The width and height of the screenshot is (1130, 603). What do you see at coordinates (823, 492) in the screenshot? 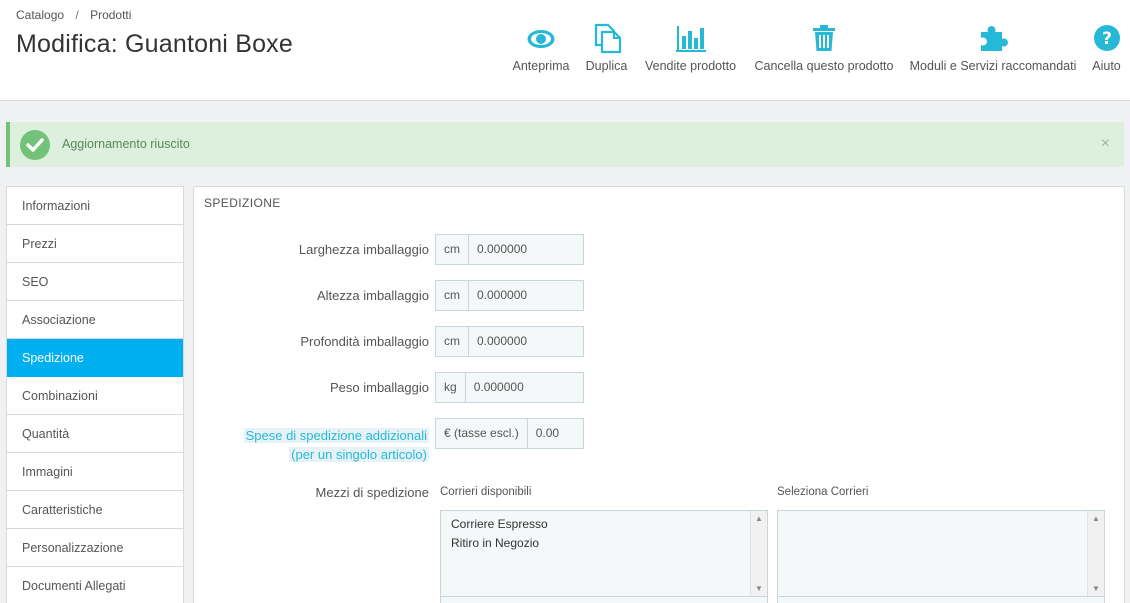
I see `selected-carriers-title: Seleziona Corrieri` at bounding box center [823, 492].